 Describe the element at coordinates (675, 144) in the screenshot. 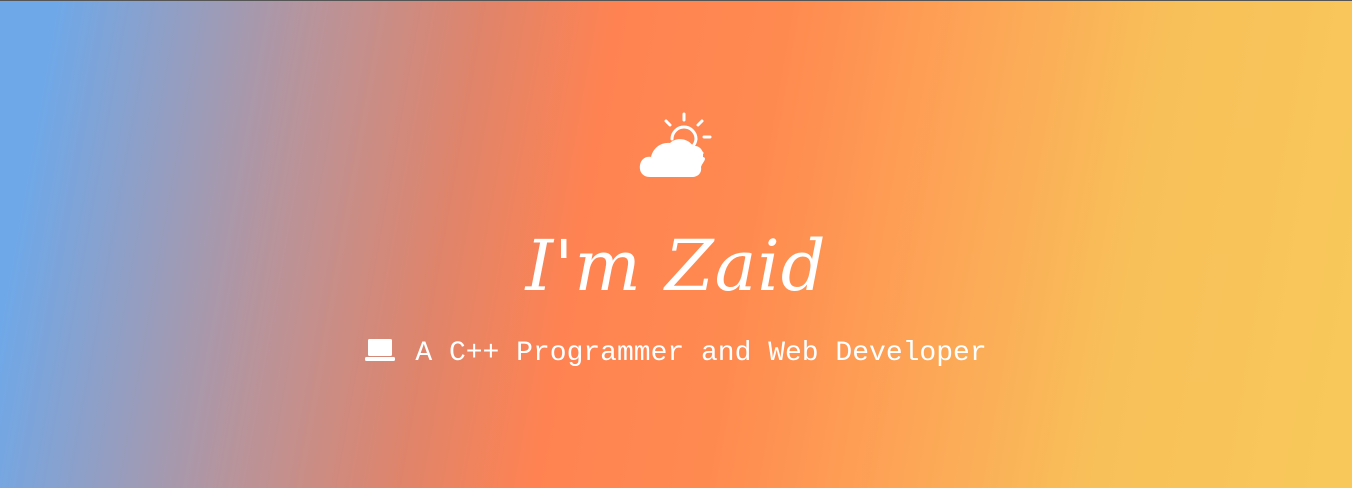

I see `cloud-sun-icon` at that location.